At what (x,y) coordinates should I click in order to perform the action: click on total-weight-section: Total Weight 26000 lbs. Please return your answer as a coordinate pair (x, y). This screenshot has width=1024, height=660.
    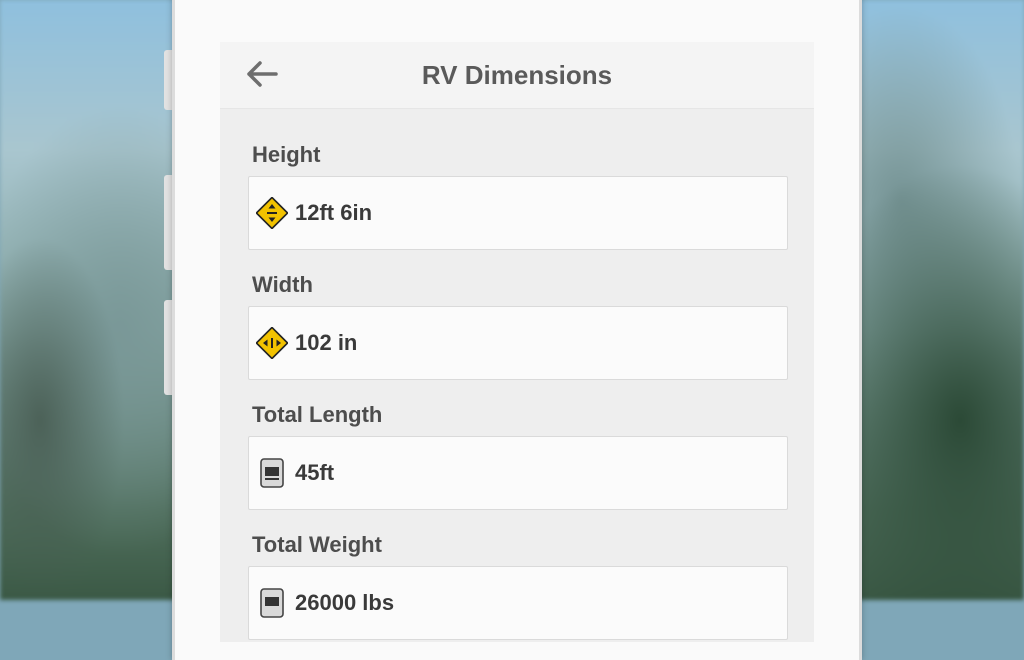
    Looking at the image, I should click on (518, 586).